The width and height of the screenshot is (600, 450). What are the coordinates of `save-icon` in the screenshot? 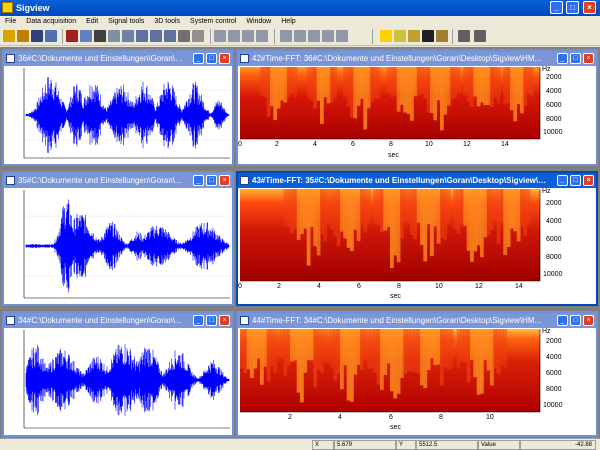 It's located at (37, 36).